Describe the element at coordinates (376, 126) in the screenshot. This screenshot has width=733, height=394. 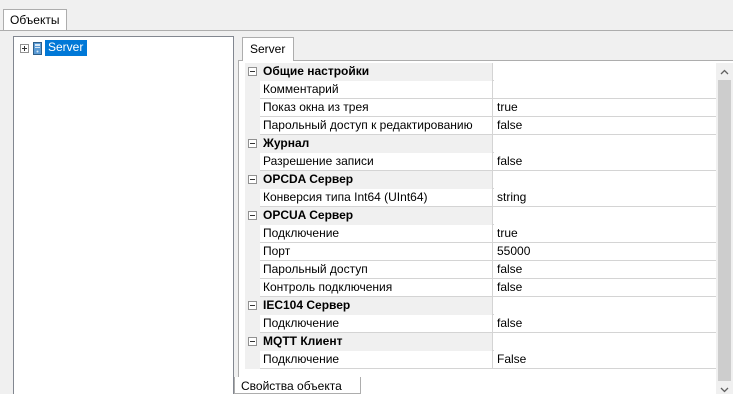
I see `property-name: Парольный доступ к редактированию` at that location.